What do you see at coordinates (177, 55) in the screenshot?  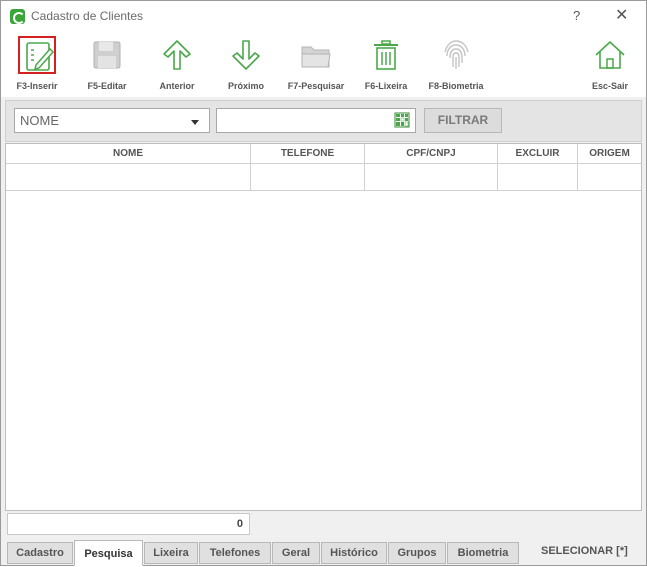 I see `arrow-up-icon` at bounding box center [177, 55].